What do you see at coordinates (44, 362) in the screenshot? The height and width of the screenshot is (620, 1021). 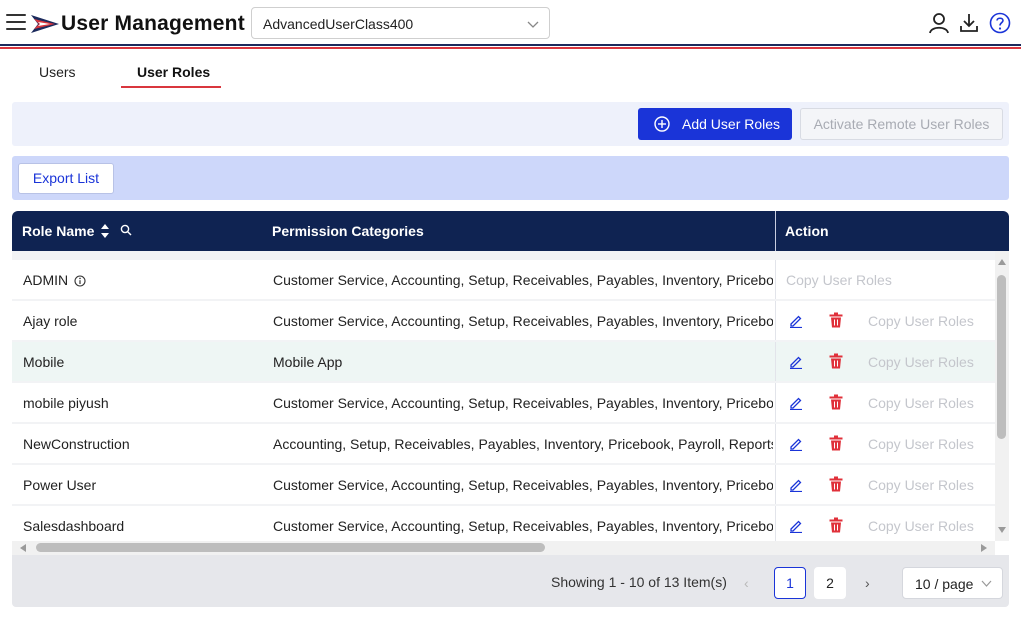 I see `role-name-cell: Mobile` at bounding box center [44, 362].